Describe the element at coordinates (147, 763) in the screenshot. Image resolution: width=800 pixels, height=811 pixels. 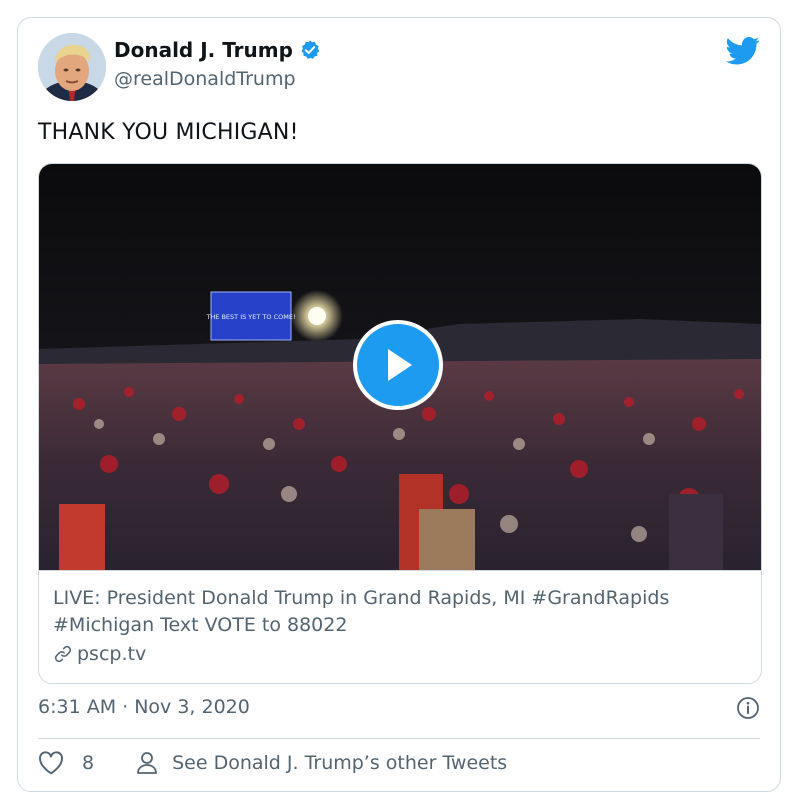
I see `person-icon` at that location.